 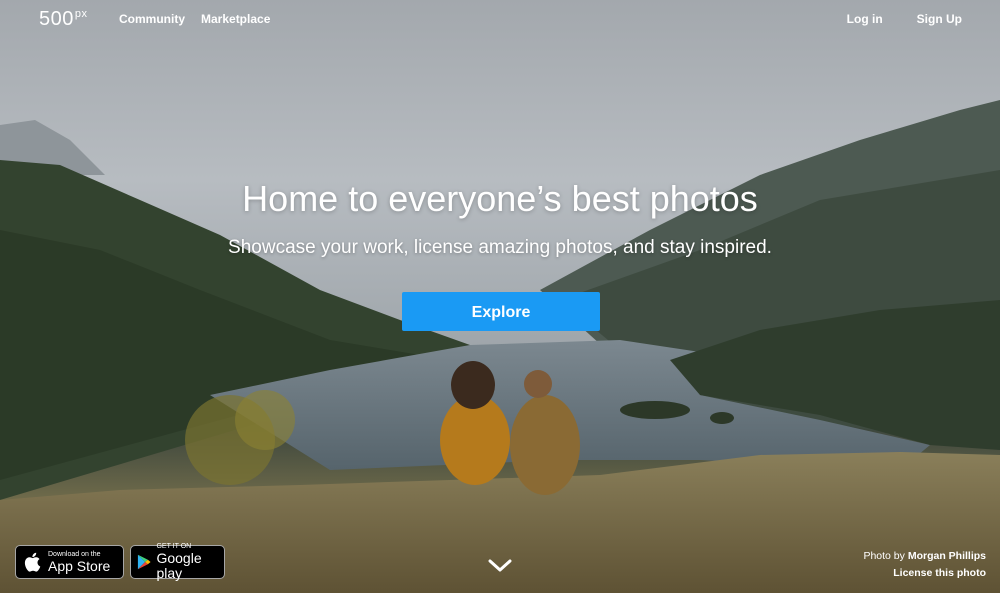 I want to click on google-play-icon, so click(x=144, y=562).